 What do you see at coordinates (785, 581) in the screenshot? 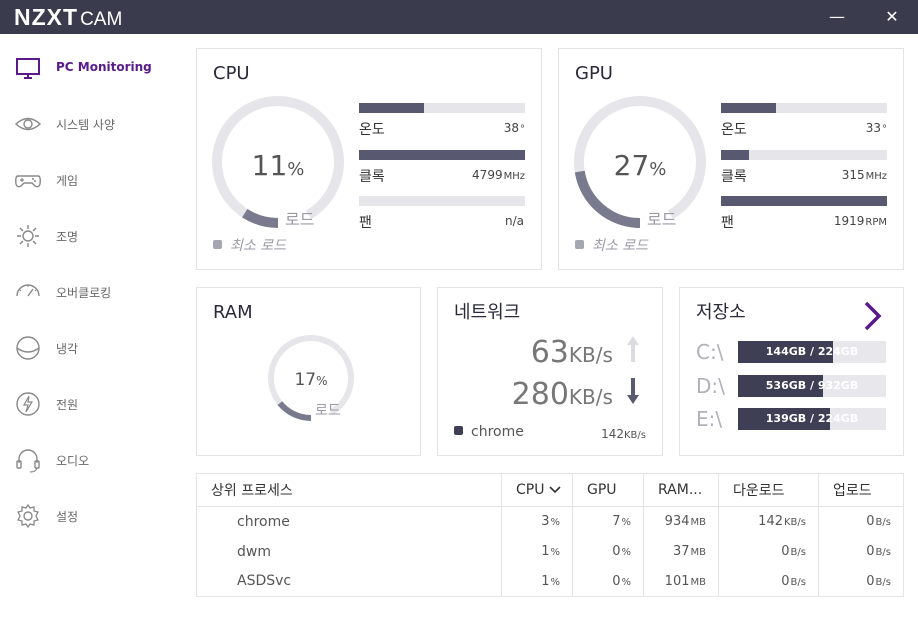
I see `process-download-number: 0` at bounding box center [785, 581].